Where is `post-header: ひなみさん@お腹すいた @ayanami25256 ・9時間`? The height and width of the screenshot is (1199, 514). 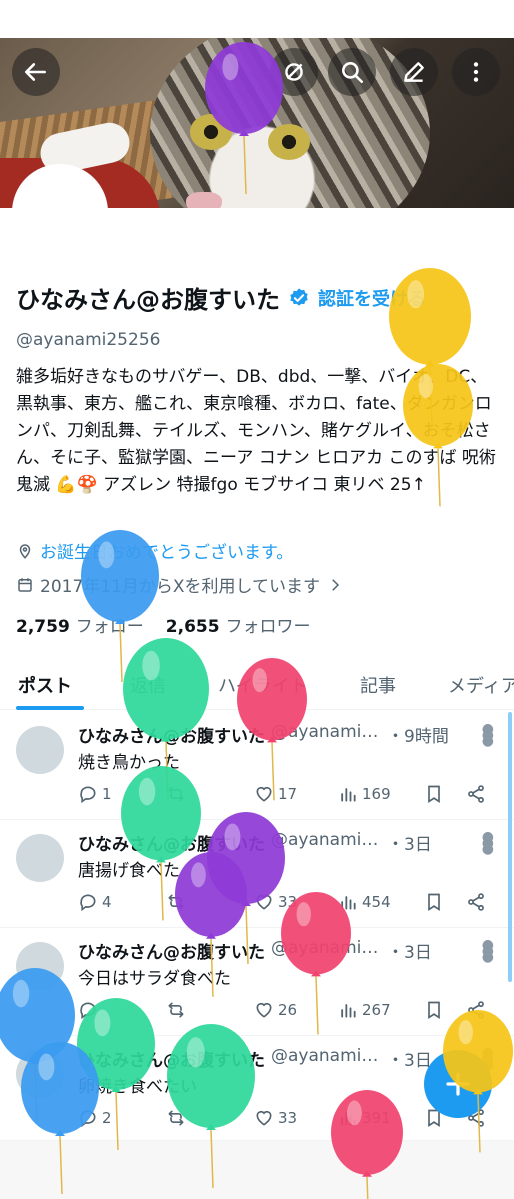 post-header: ひなみさん@お腹すいた @ayanami25256 ・9時間 is located at coordinates (278, 734).